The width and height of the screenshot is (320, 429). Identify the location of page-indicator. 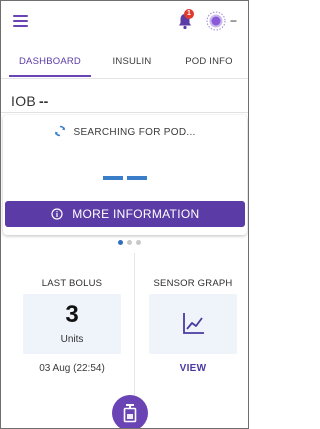
(129, 242).